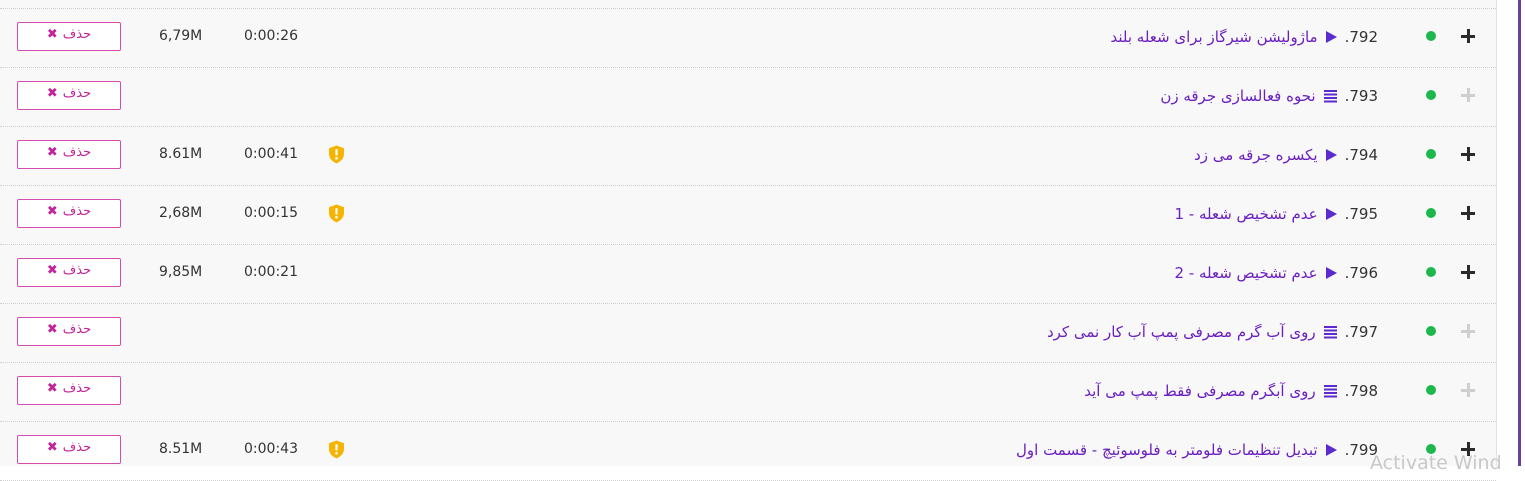 This screenshot has width=1525, height=481. Describe the element at coordinates (271, 36) in the screenshot. I see `lesson-duration: 0:00:26` at that location.